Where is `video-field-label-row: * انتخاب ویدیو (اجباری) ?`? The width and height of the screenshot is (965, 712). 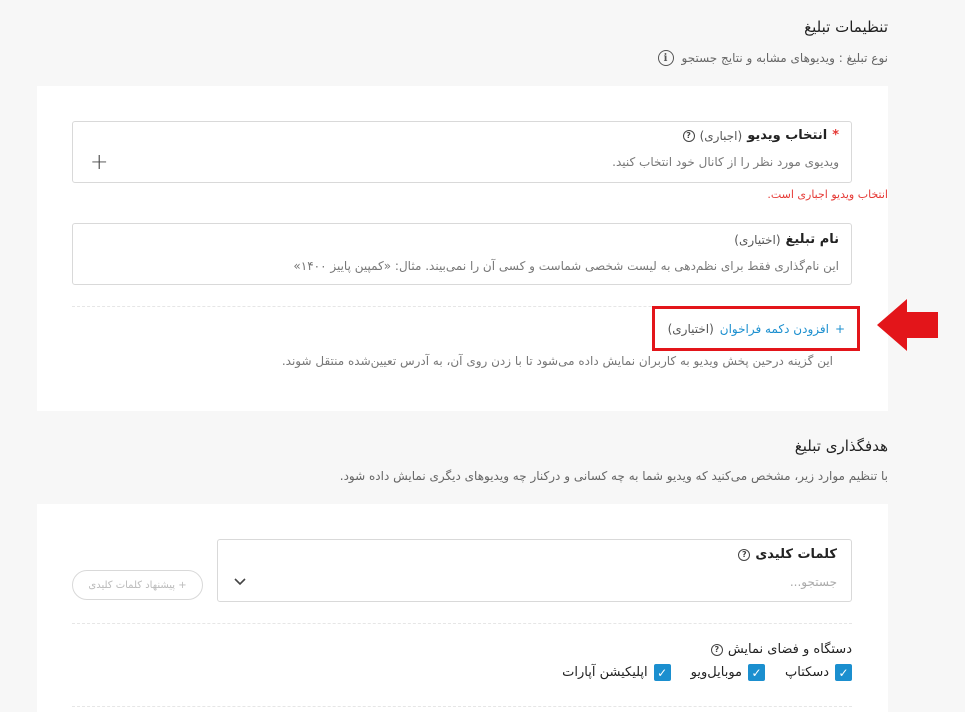
video-field-label-row: * انتخاب ویدیو (اجباری) ? is located at coordinates (760, 135).